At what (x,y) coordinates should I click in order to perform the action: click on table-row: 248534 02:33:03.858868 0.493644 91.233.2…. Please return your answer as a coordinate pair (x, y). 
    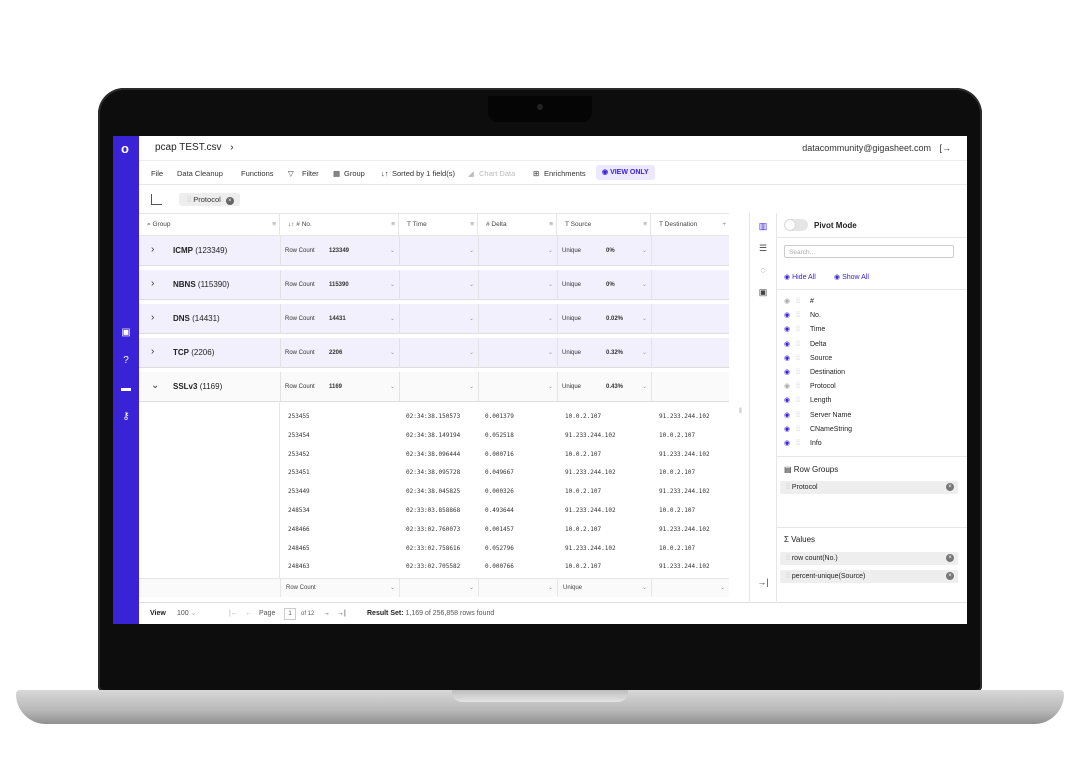
    Looking at the image, I should click on (504, 510).